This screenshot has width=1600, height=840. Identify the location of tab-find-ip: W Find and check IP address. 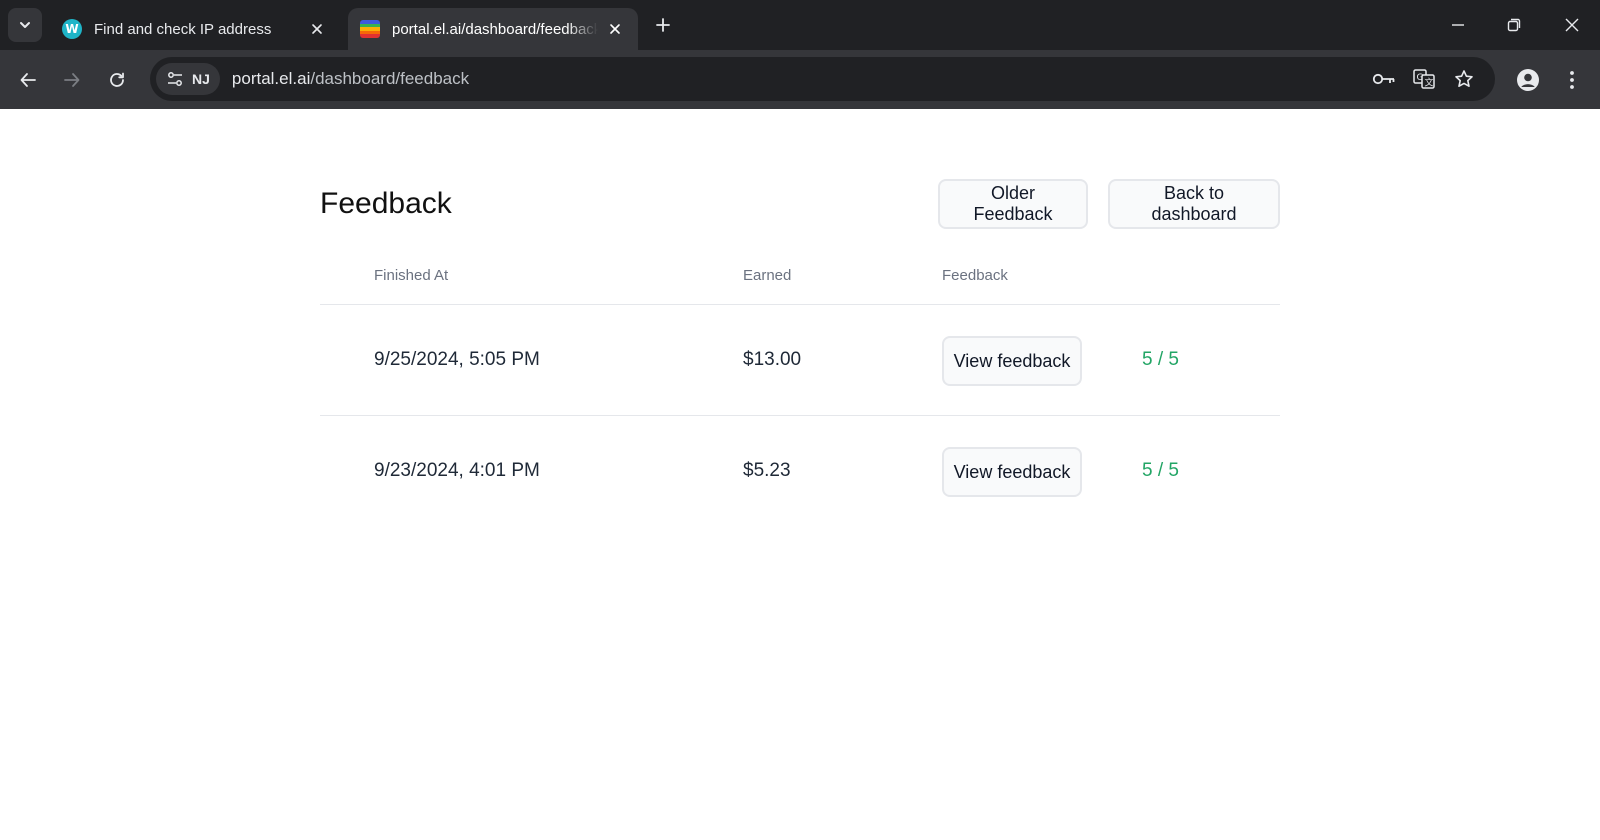
(195, 29).